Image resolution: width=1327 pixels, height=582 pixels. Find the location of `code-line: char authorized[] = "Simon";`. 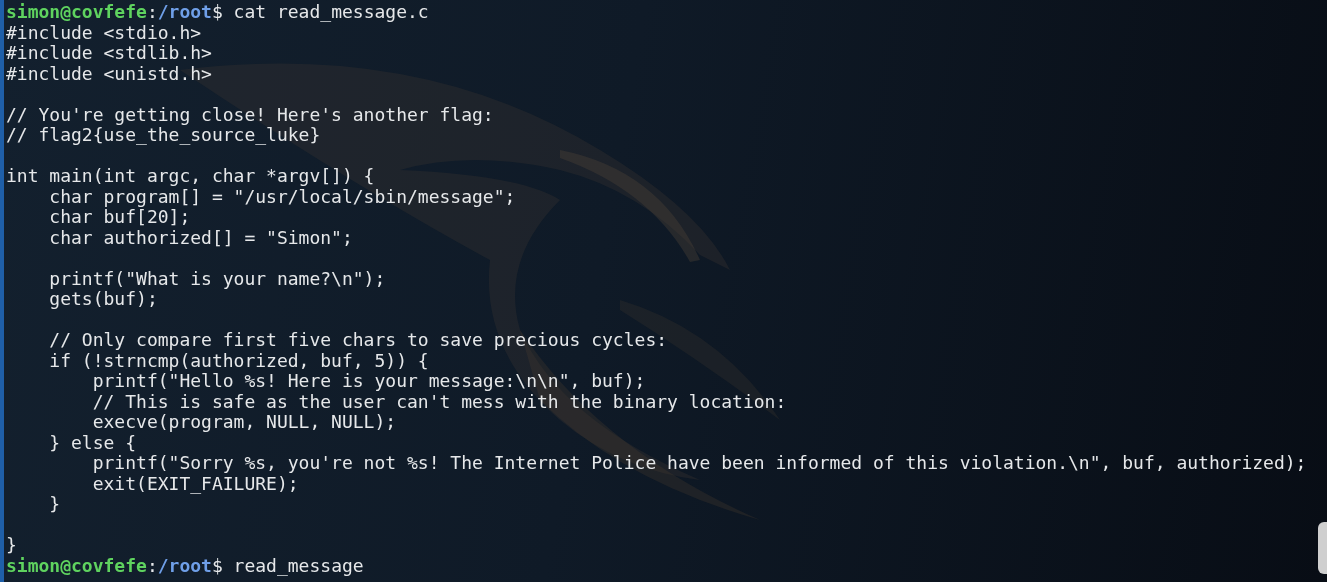

code-line: char authorized[] = "Simon"; is located at coordinates (200, 237).